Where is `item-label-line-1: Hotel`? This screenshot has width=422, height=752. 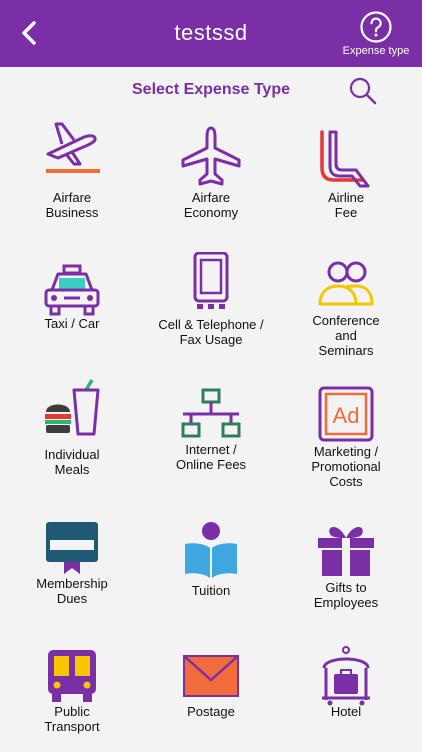 item-label-line-1: Hotel is located at coordinates (346, 711).